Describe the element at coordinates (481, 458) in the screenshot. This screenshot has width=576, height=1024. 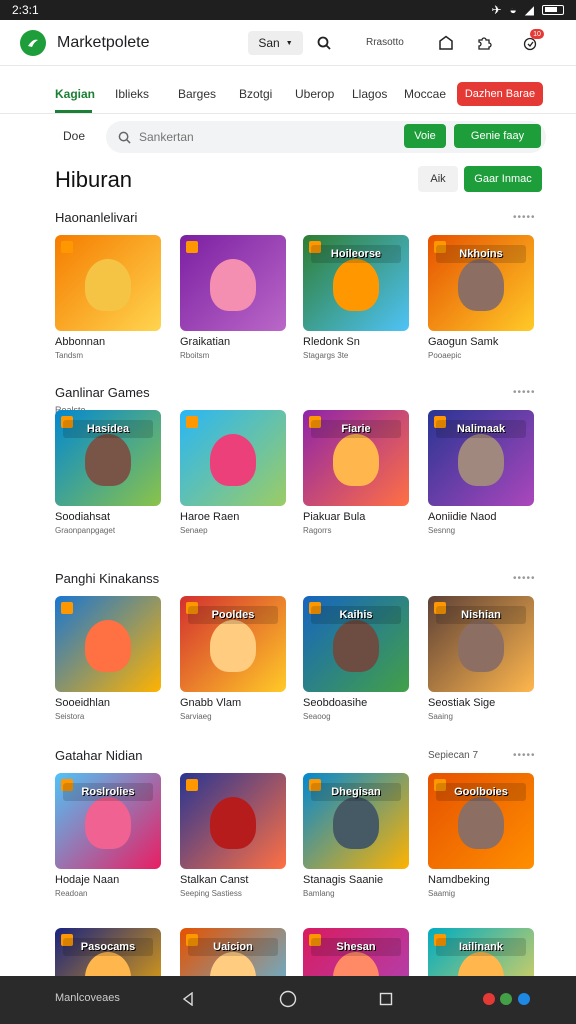
I see `game-thumbnail: Nalimaak` at that location.